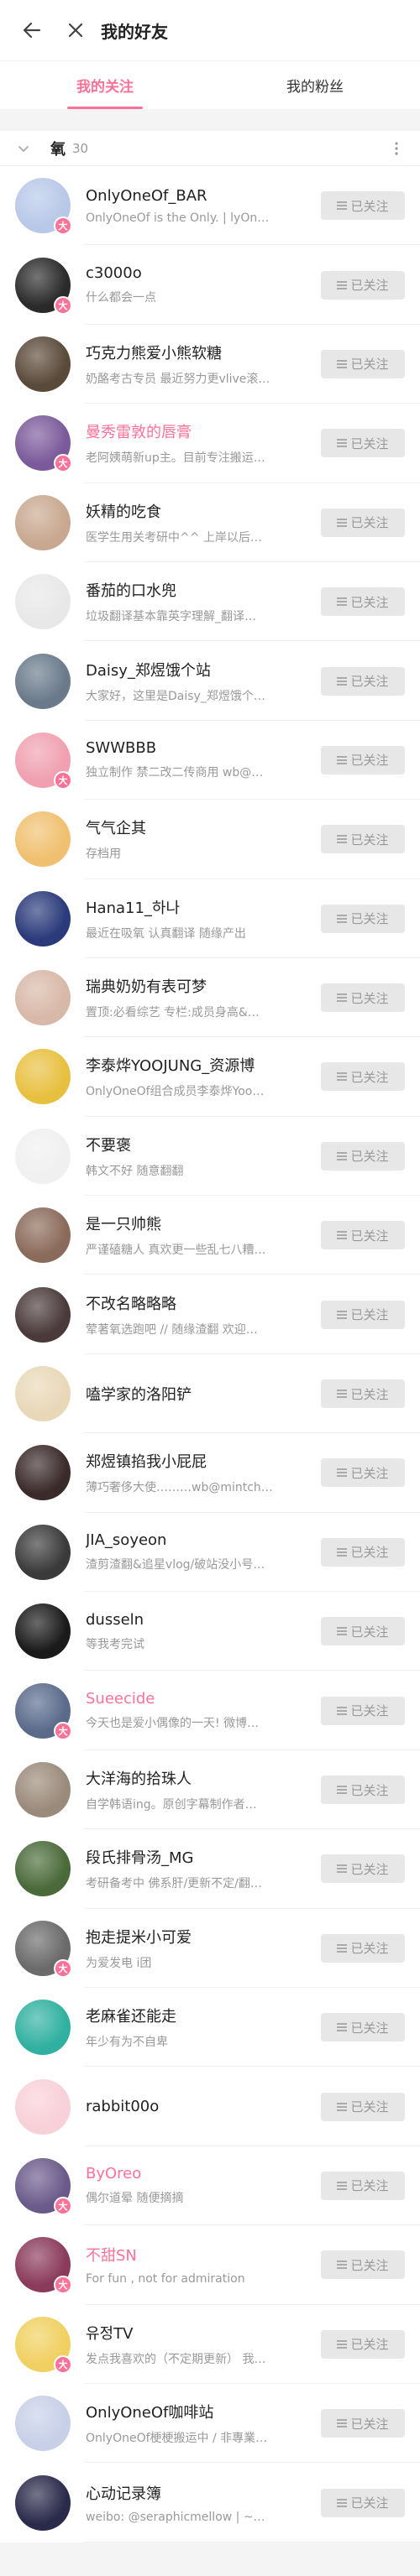  What do you see at coordinates (105, 85) in the screenshot?
I see `tab-following: 我的关注` at bounding box center [105, 85].